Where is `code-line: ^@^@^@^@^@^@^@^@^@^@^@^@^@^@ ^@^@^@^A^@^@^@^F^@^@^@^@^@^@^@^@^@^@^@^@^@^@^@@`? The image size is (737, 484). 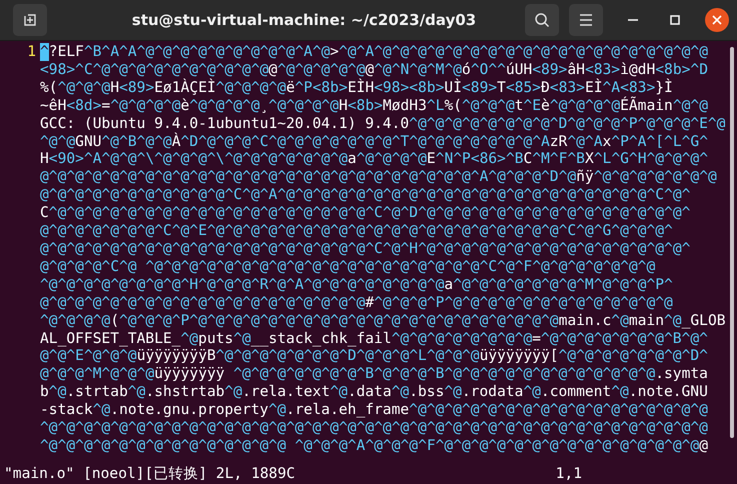 code-line: ^@^@^@^@^@^@^@^@^@^@^@^@^@^@ ^@^@^@^A^@^@^@^F^@^@^@^@^@^@^@^@^@^@^@^@^@^@^@@ is located at coordinates (374, 445).